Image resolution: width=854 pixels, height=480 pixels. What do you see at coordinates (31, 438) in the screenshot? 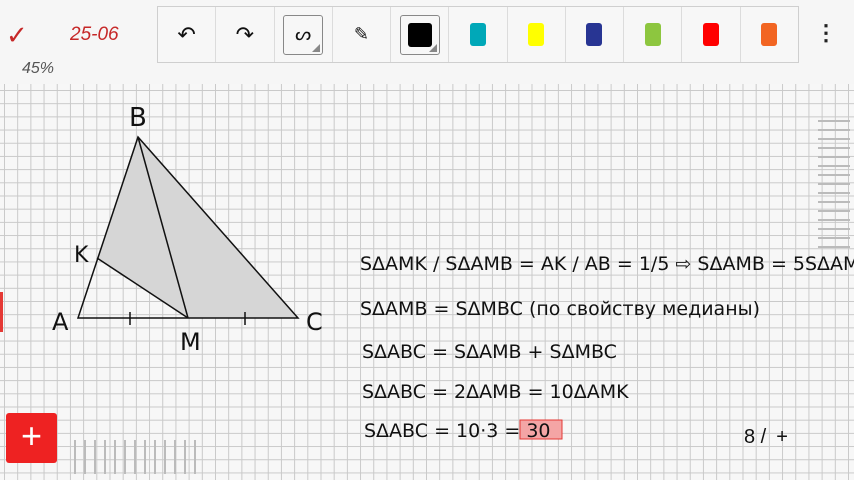
I see `add-button: +` at bounding box center [31, 438].